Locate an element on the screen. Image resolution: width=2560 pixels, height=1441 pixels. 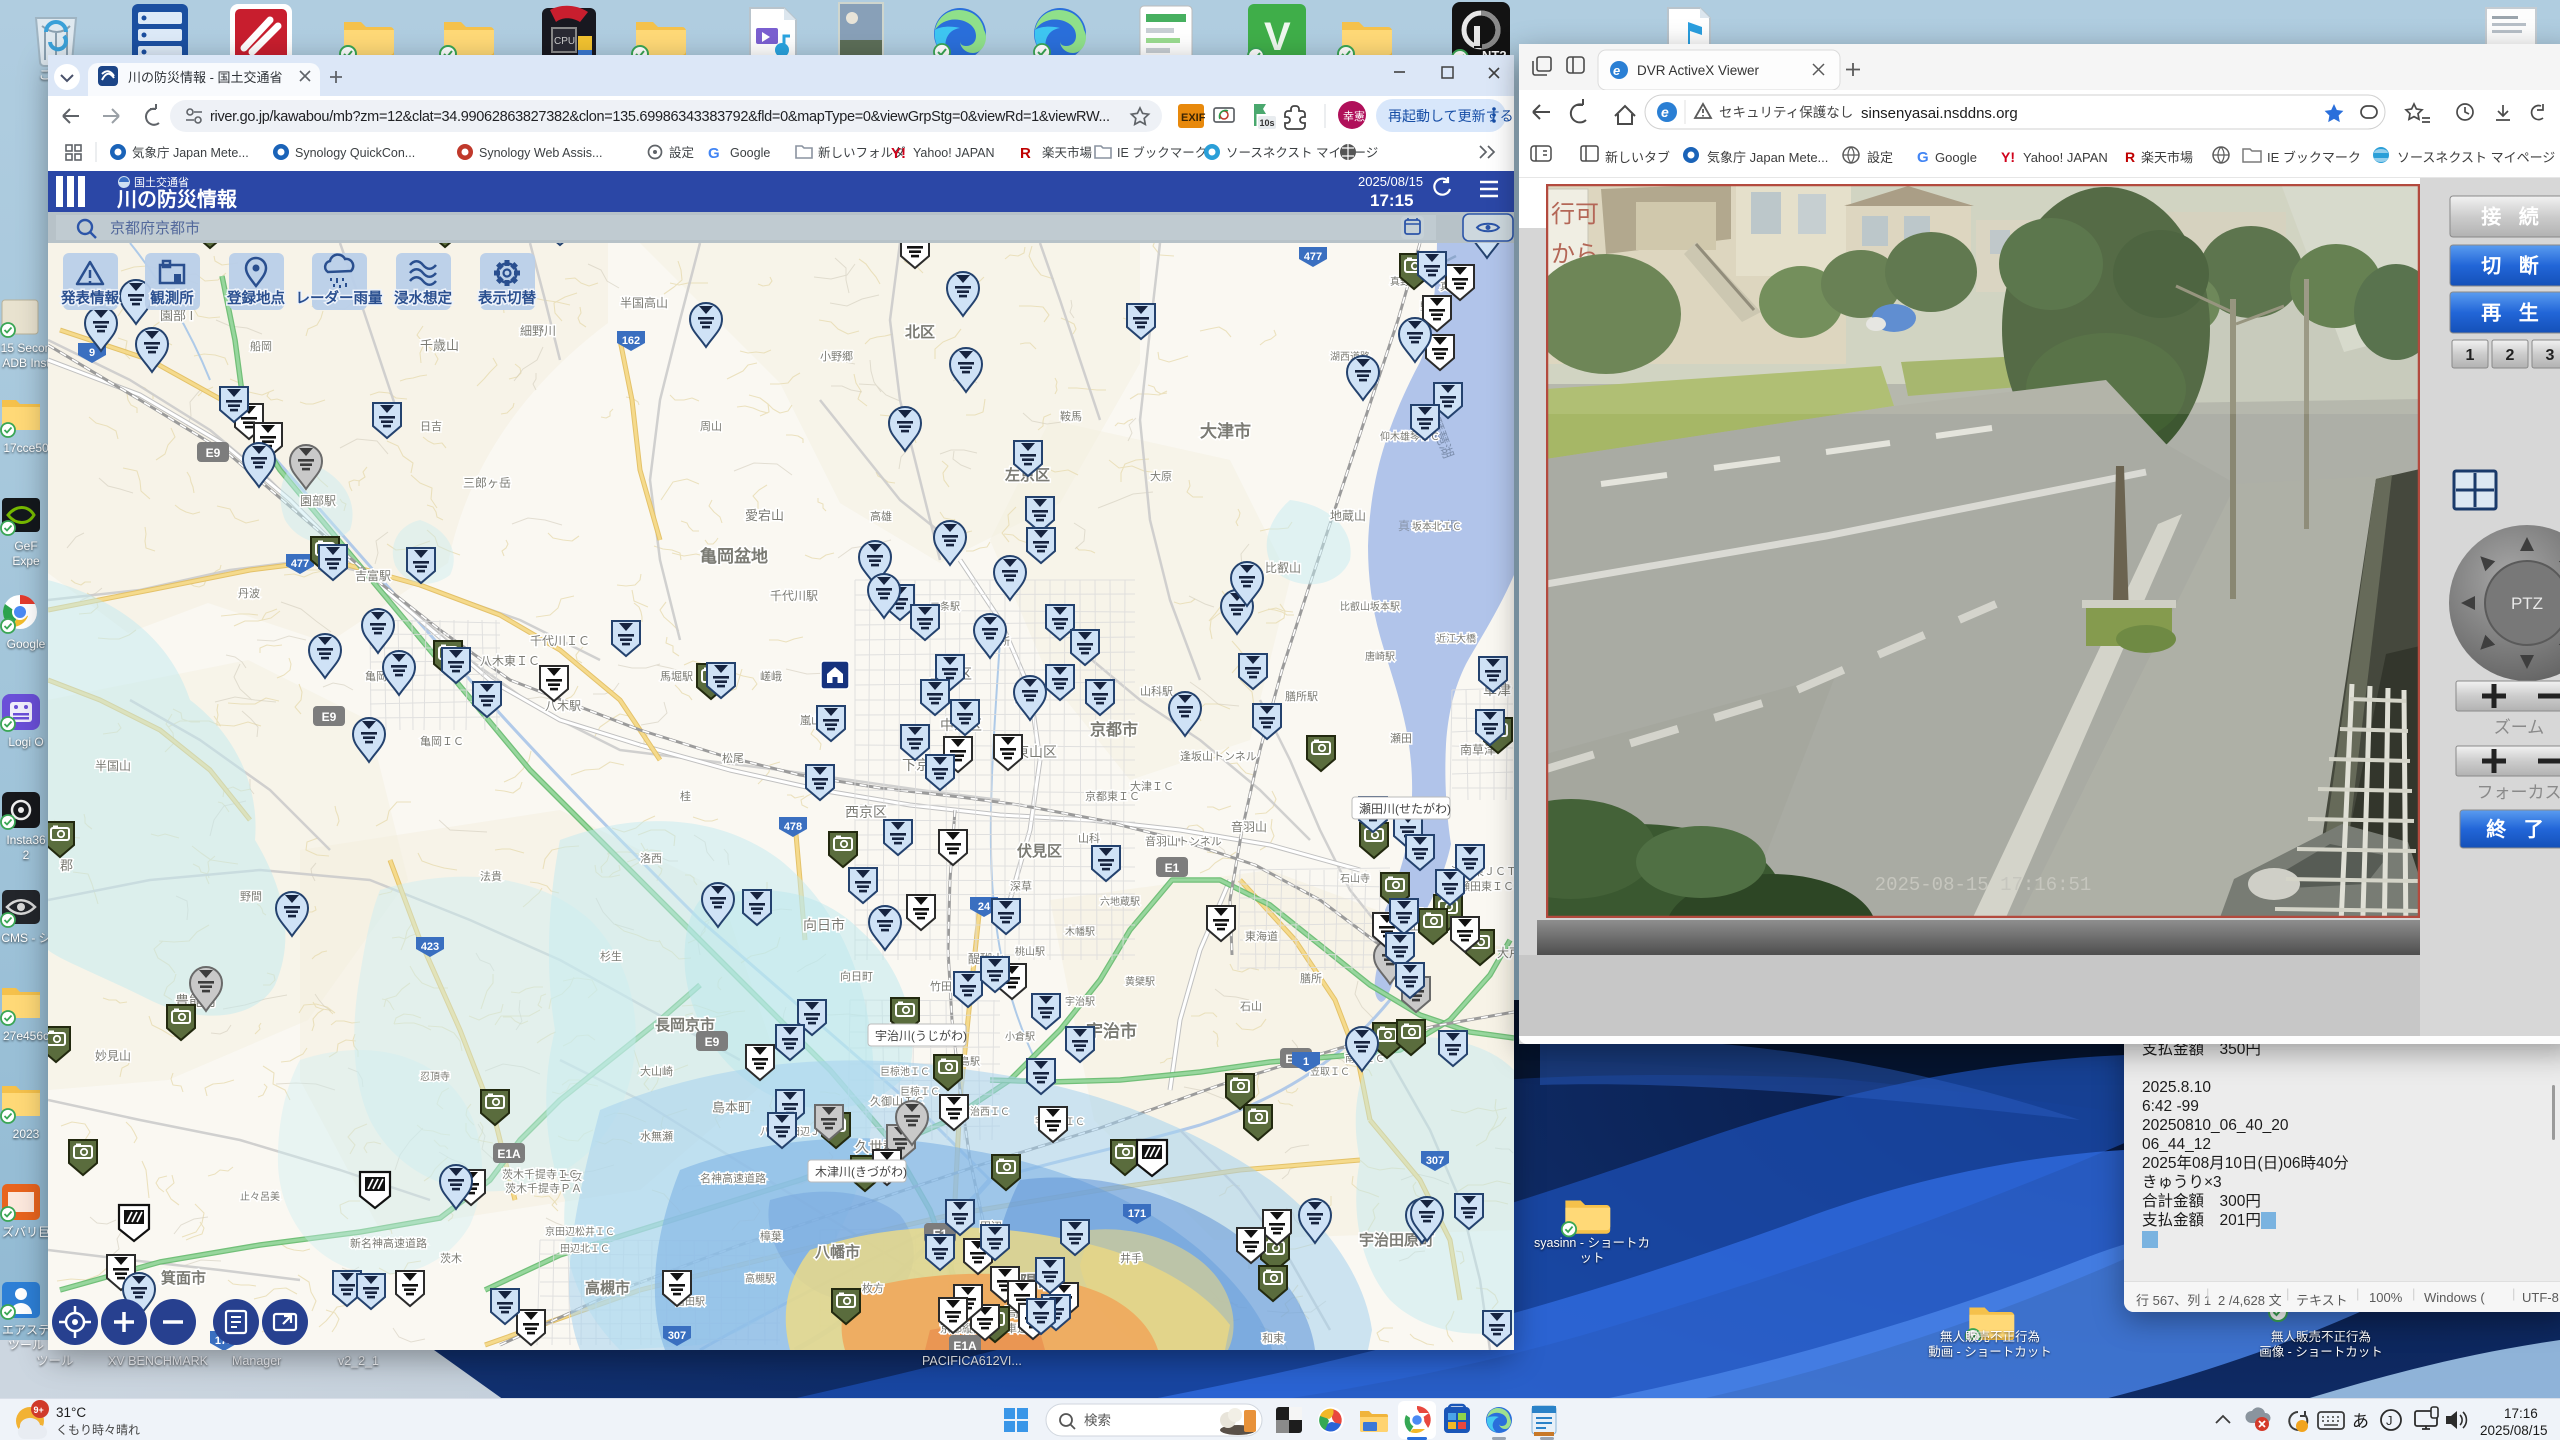
svg-text: 登録地点 is located at coordinates (255, 298).